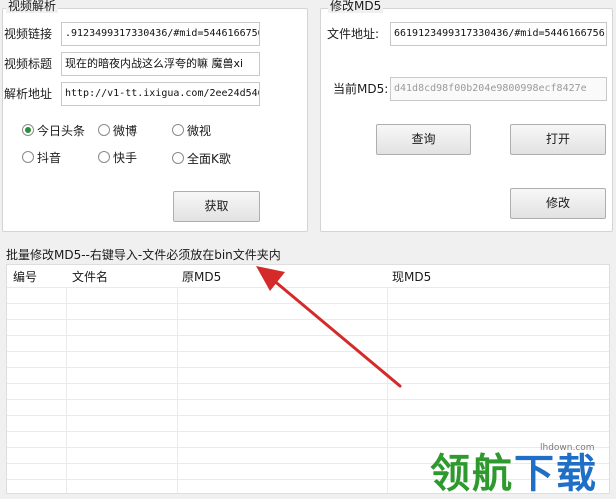 The width and height of the screenshot is (616, 499). What do you see at coordinates (472, 474) in the screenshot?
I see `watermark-main: 领航` at bounding box center [472, 474].